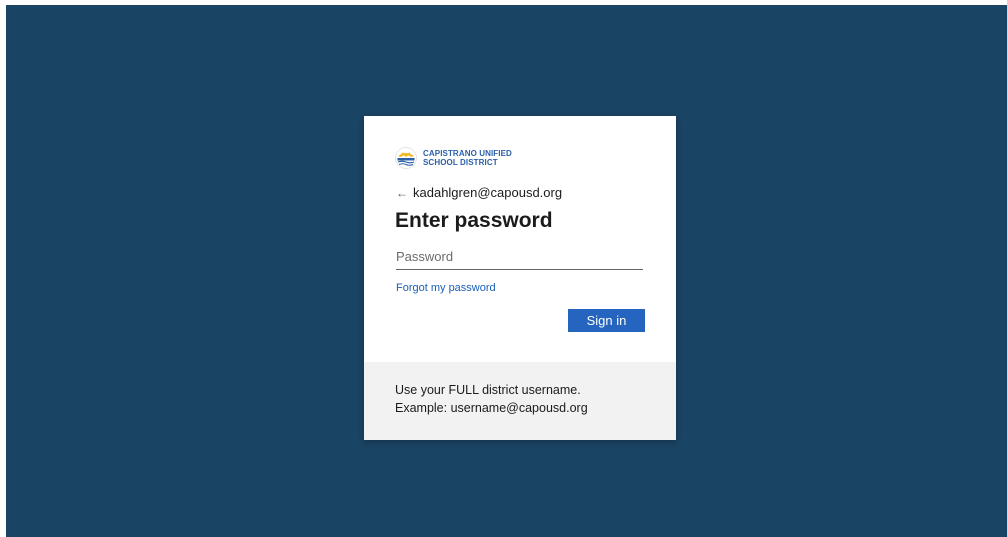  Describe the element at coordinates (446, 288) in the screenshot. I see `forgot-password-link: Forgot my password` at that location.